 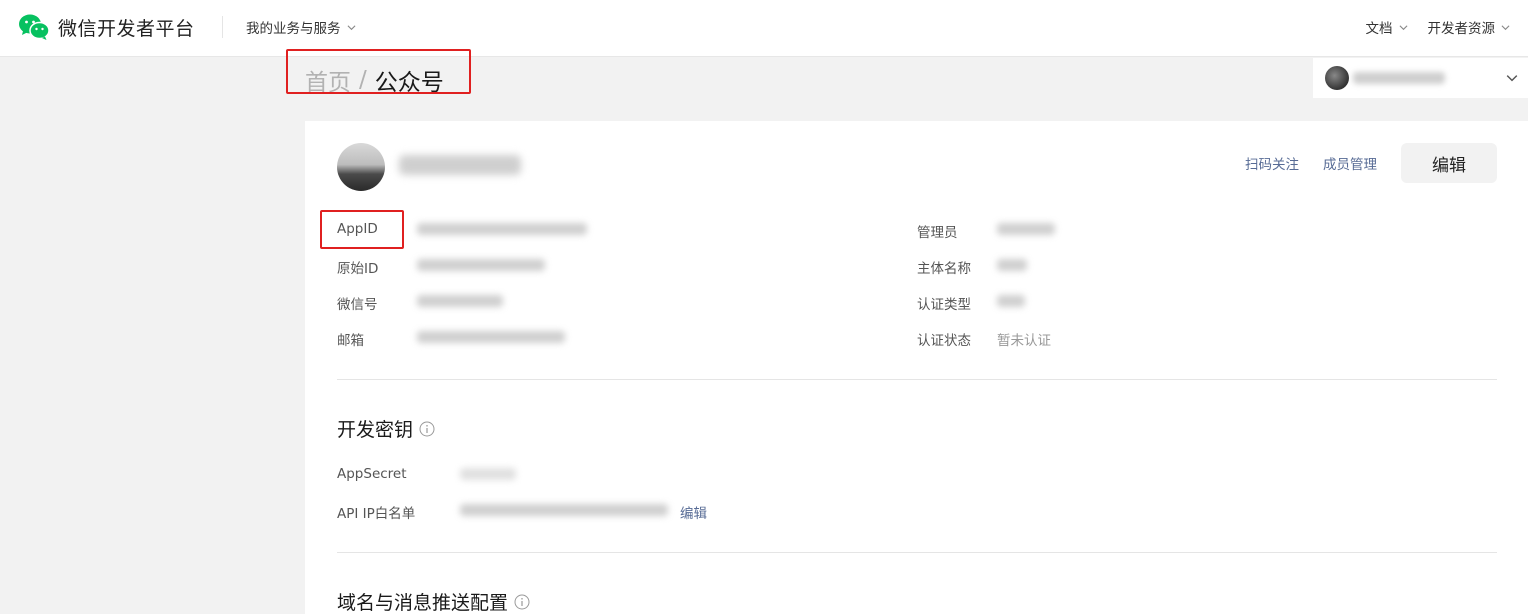 What do you see at coordinates (1026, 229) in the screenshot?
I see `admin-value-redacted` at bounding box center [1026, 229].